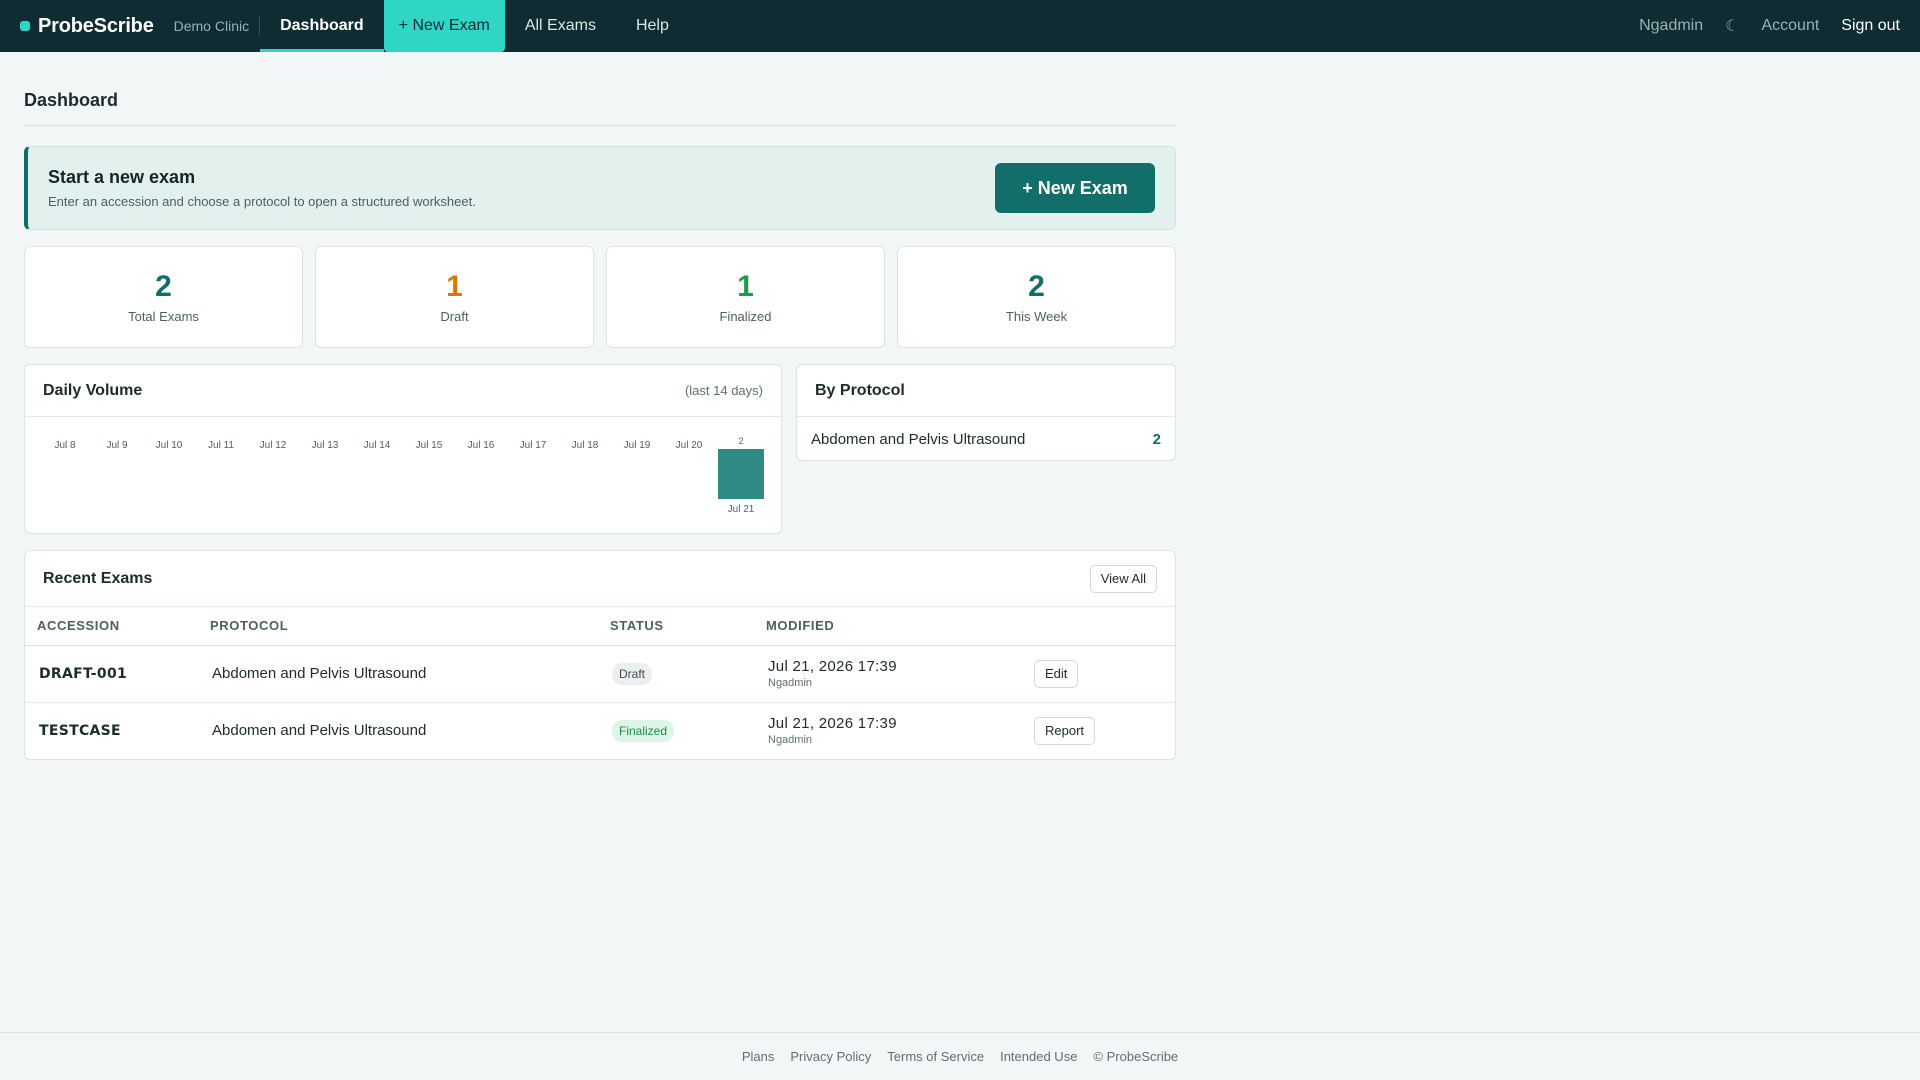  I want to click on protocol-row: Abdomen and Pelvis Ultrasound 2, so click(986, 439).